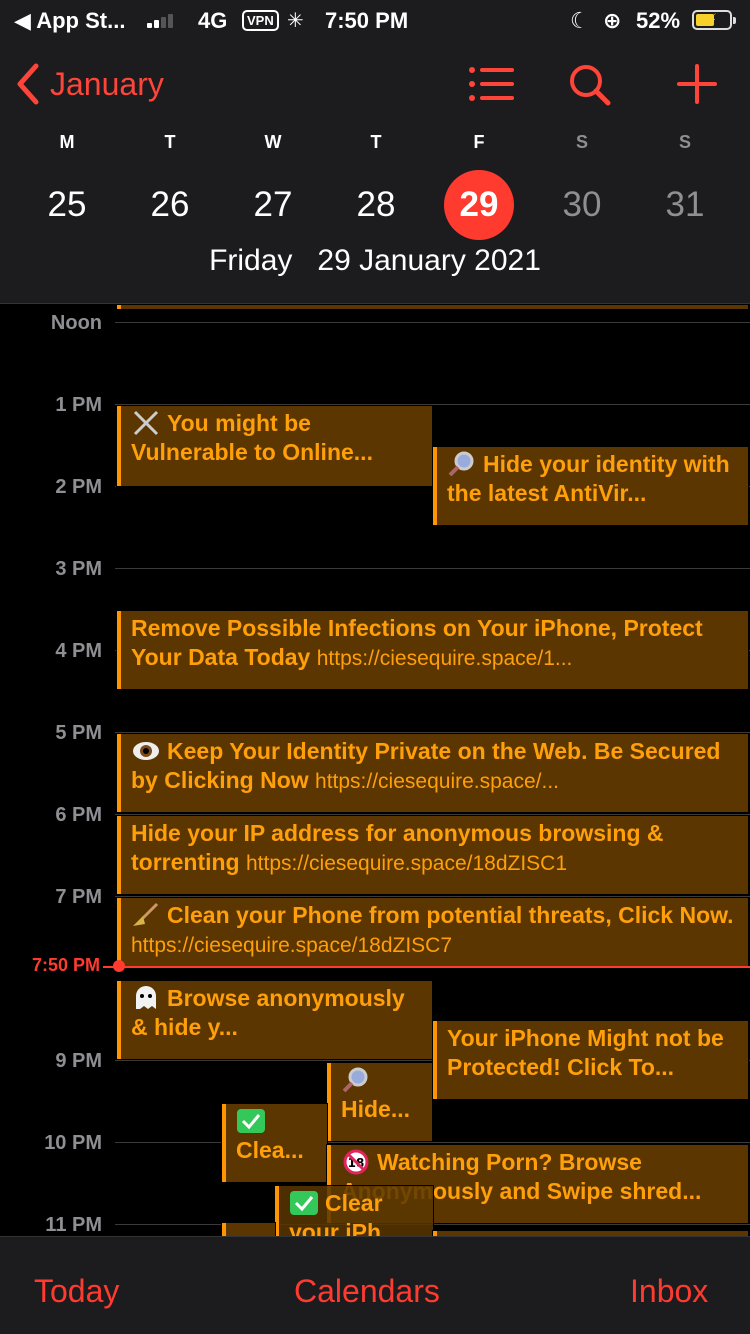  What do you see at coordinates (170, 204) in the screenshot?
I see `day-number: 26` at bounding box center [170, 204].